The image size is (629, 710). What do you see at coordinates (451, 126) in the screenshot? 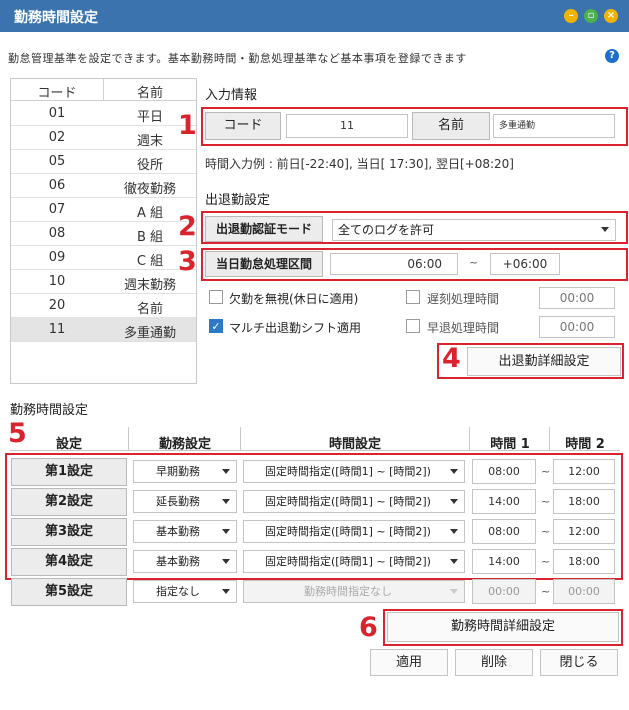
I see `name-label: 名前` at bounding box center [451, 126].